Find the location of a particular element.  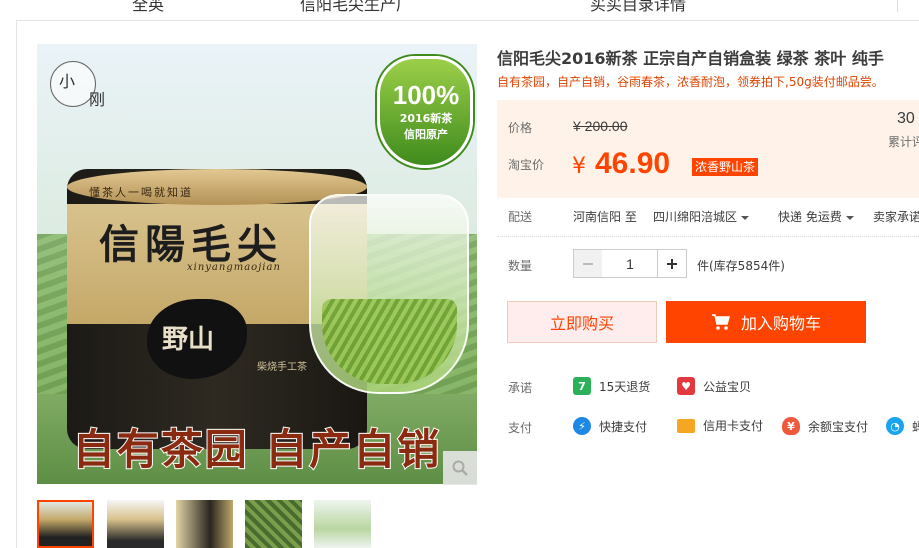

product-subtitle: 自有茶园，自产自销，谷雨春茶，浓香耐泡，领券拍下,50g装付邮品尝。 is located at coordinates (690, 82).